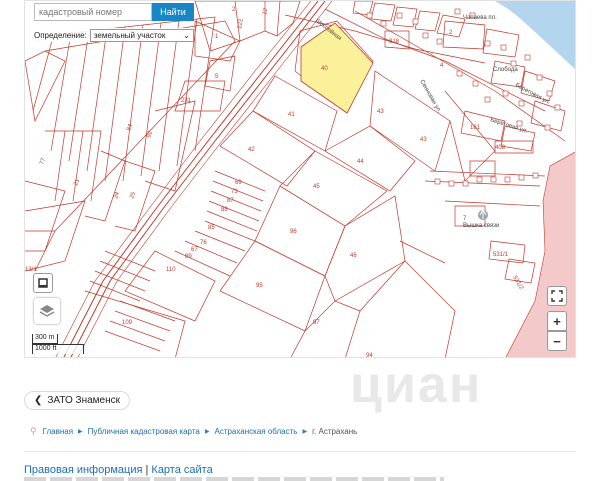  What do you see at coordinates (194, 250) in the screenshot?
I see `parcel-label: 67` at bounding box center [194, 250].